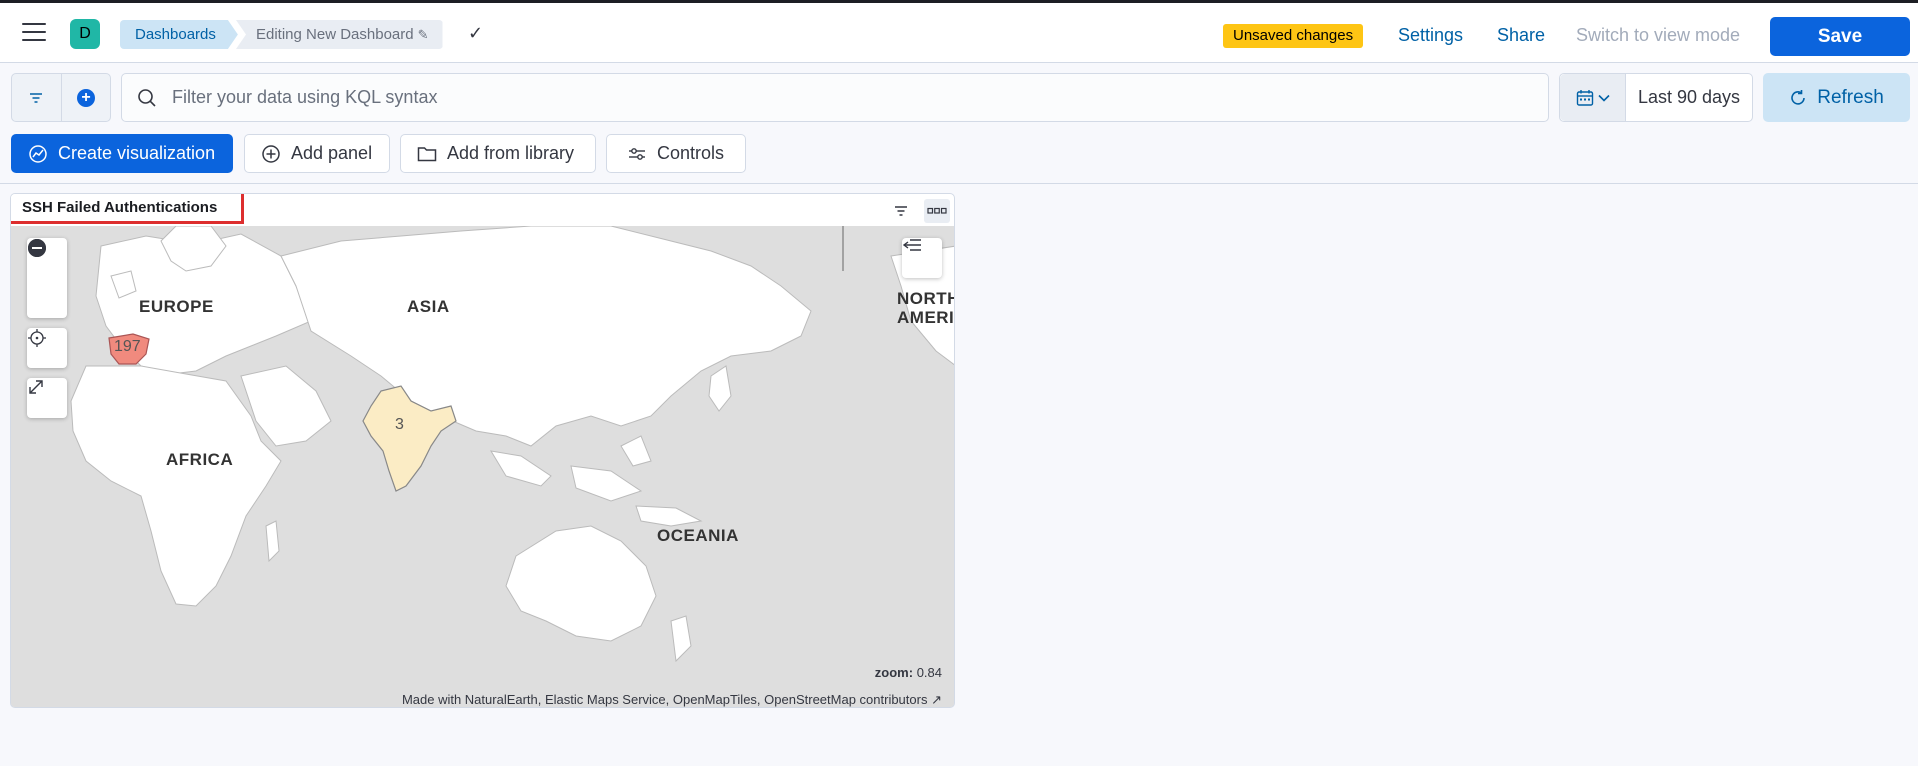 The height and width of the screenshot is (766, 1918). What do you see at coordinates (176, 306) in the screenshot?
I see `label-europe: EUROPE` at bounding box center [176, 306].